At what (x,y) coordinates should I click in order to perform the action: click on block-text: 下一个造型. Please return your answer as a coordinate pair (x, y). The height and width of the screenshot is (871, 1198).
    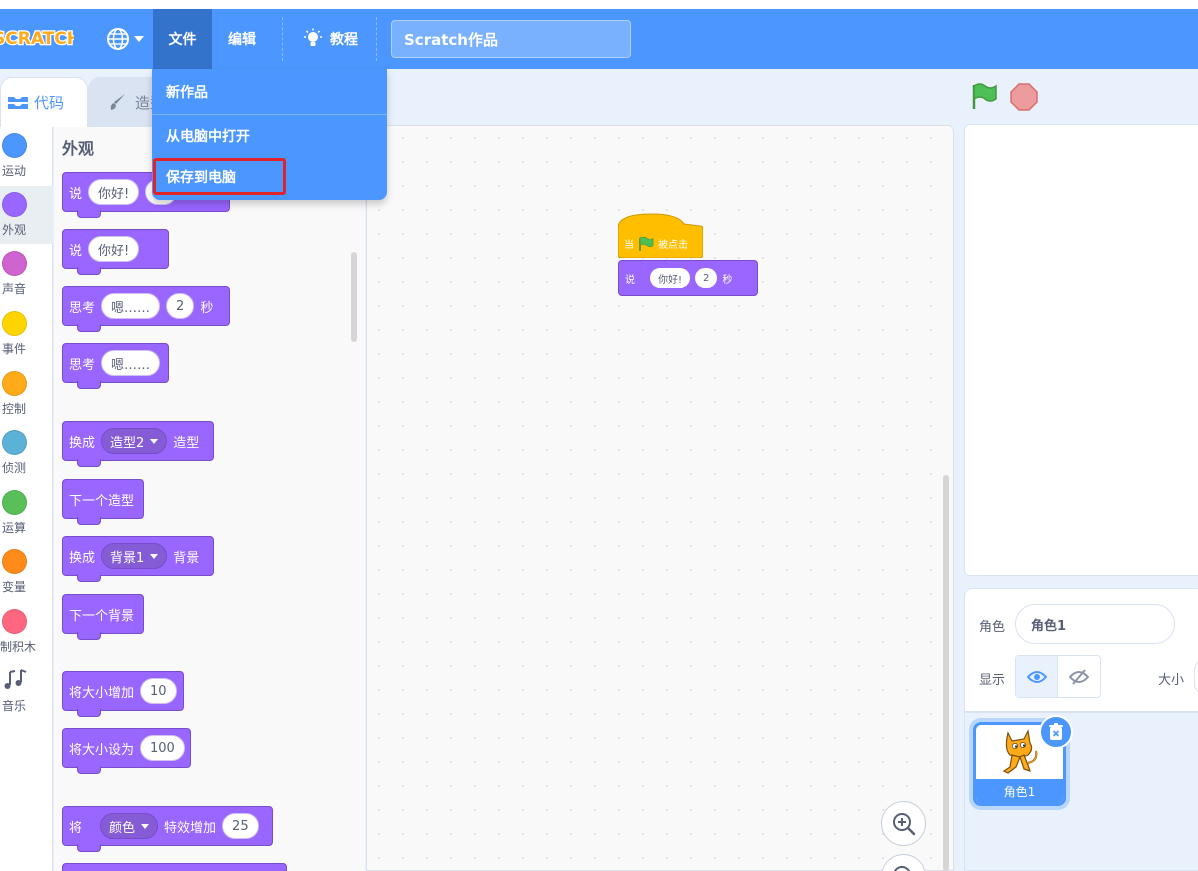
    Looking at the image, I should click on (102, 501).